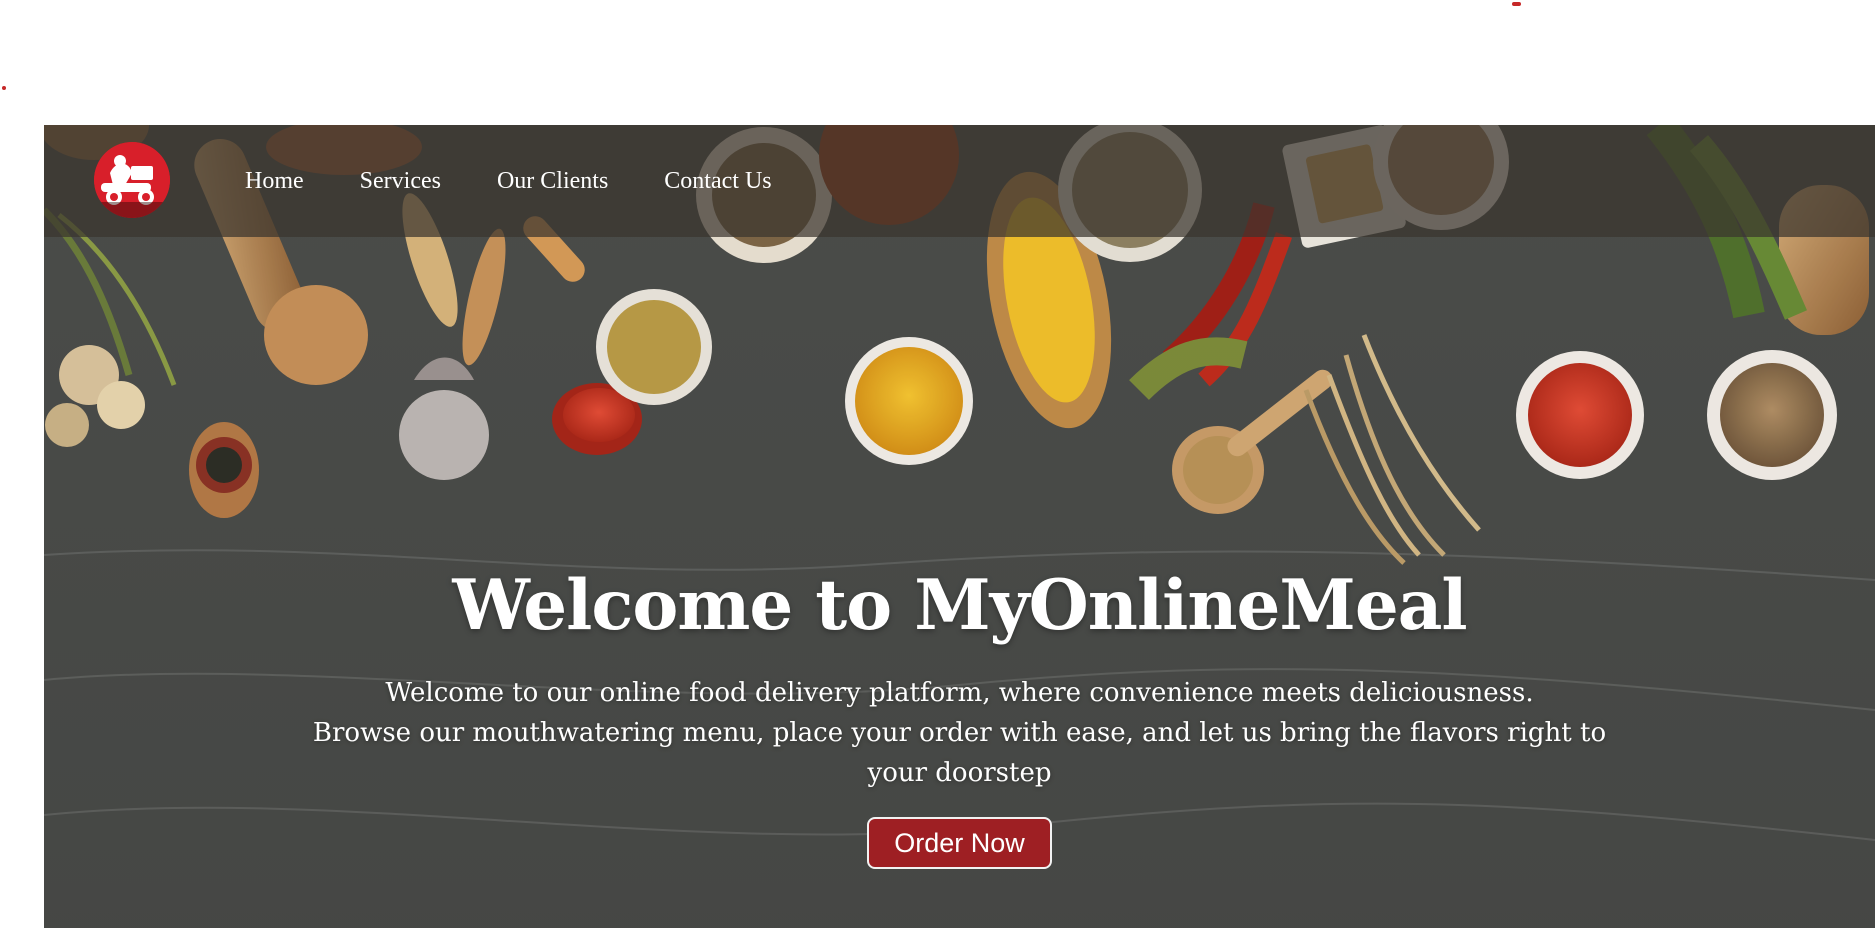 The width and height of the screenshot is (1875, 928). I want to click on order-now-button: Order Now, so click(959, 843).